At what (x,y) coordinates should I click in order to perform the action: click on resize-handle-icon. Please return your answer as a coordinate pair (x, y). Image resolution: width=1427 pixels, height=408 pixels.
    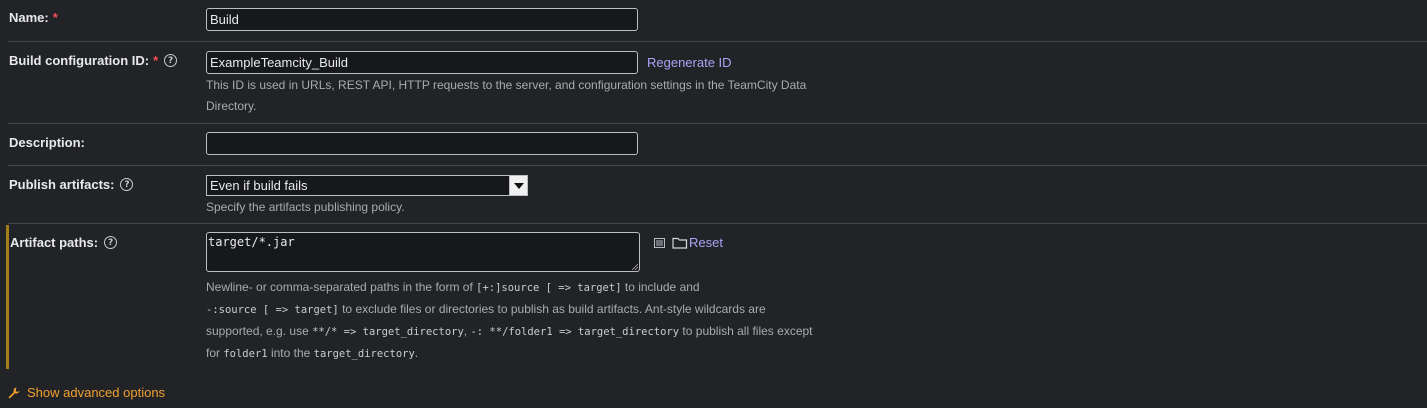
    Looking at the image, I should click on (635, 267).